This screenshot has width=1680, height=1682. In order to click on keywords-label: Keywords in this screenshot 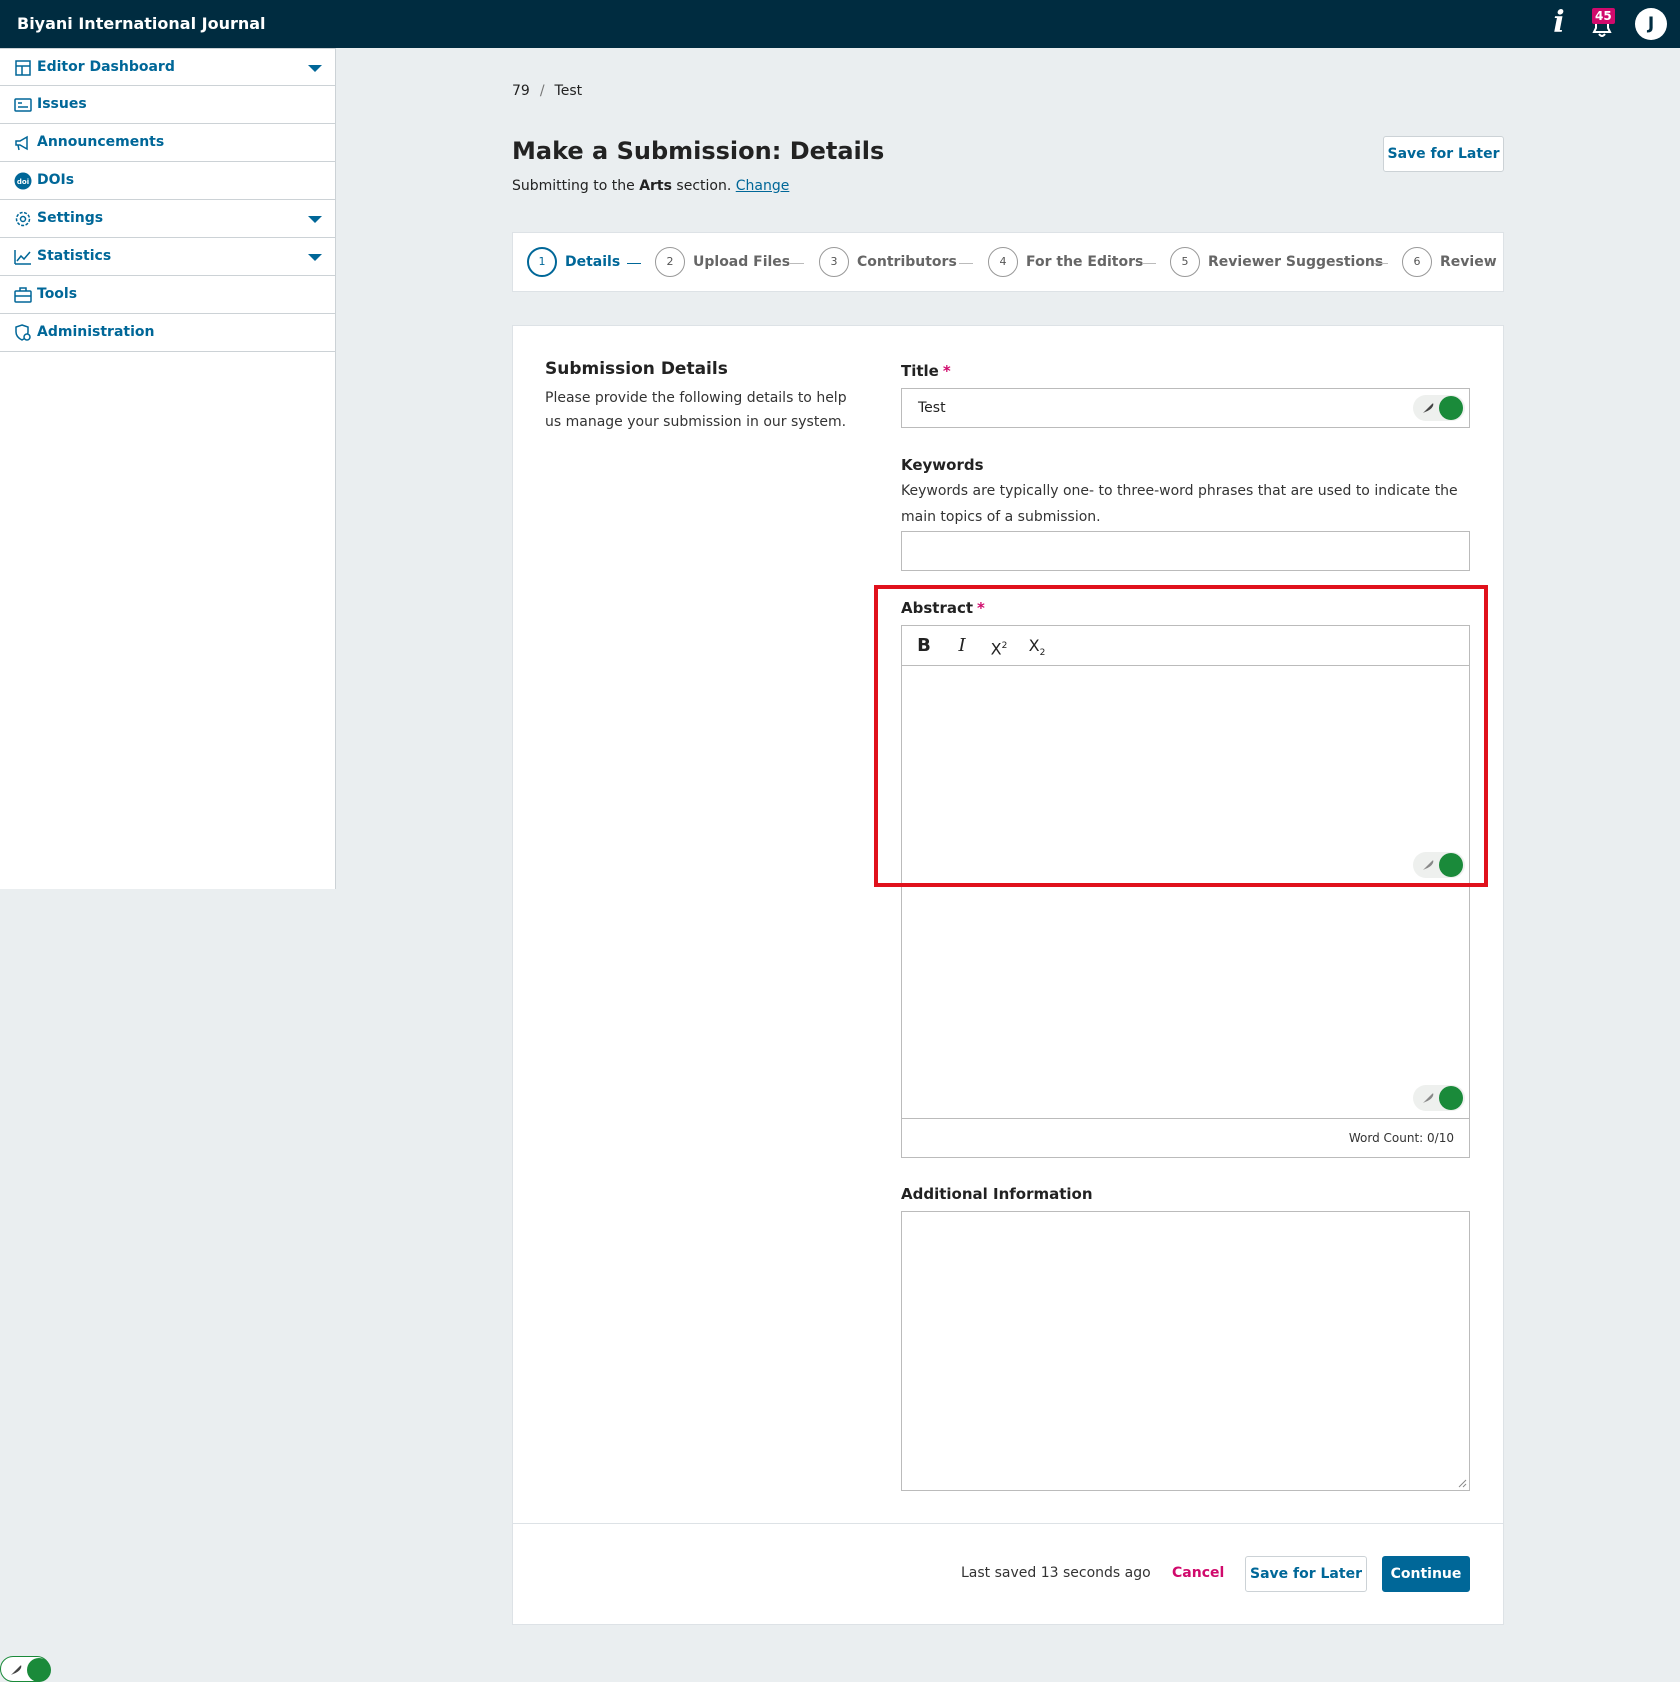, I will do `click(942, 465)`.